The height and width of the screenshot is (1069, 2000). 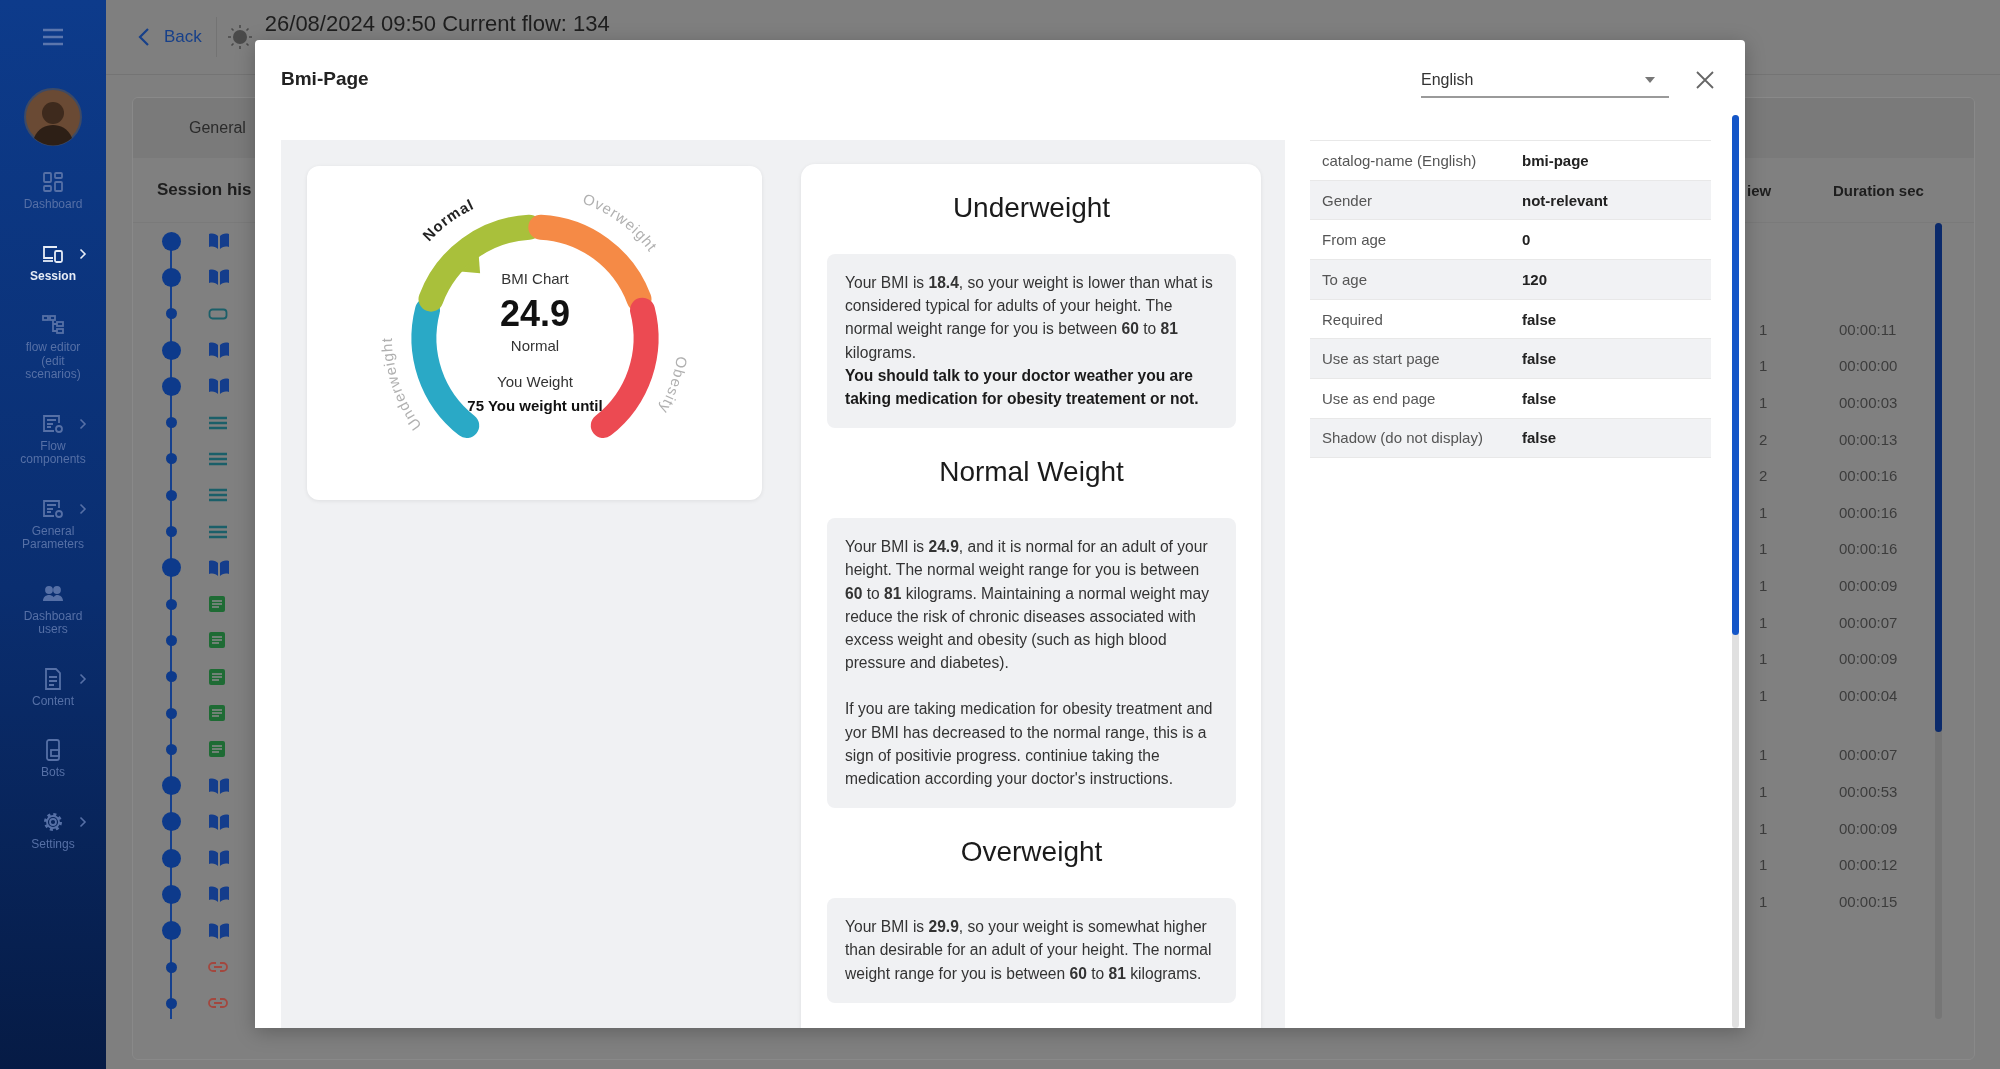 What do you see at coordinates (53, 524) in the screenshot?
I see `sidebar-item: General Parameters` at bounding box center [53, 524].